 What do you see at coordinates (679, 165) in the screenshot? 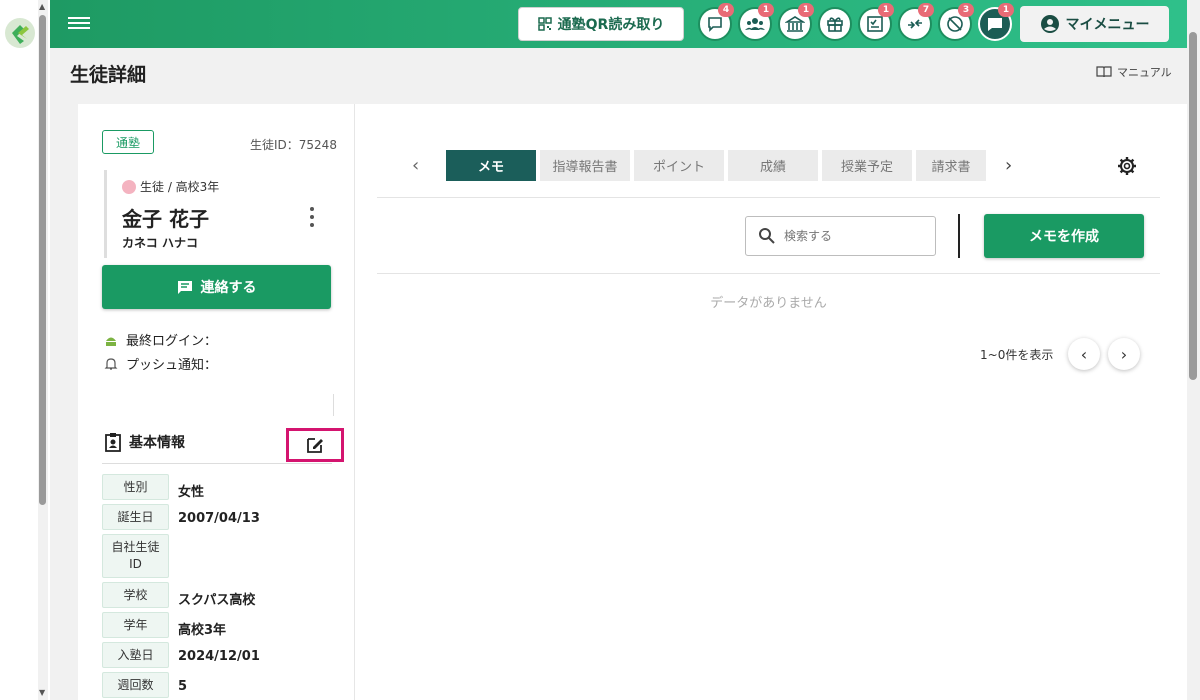
I see `tab-points: ポイント` at bounding box center [679, 165].